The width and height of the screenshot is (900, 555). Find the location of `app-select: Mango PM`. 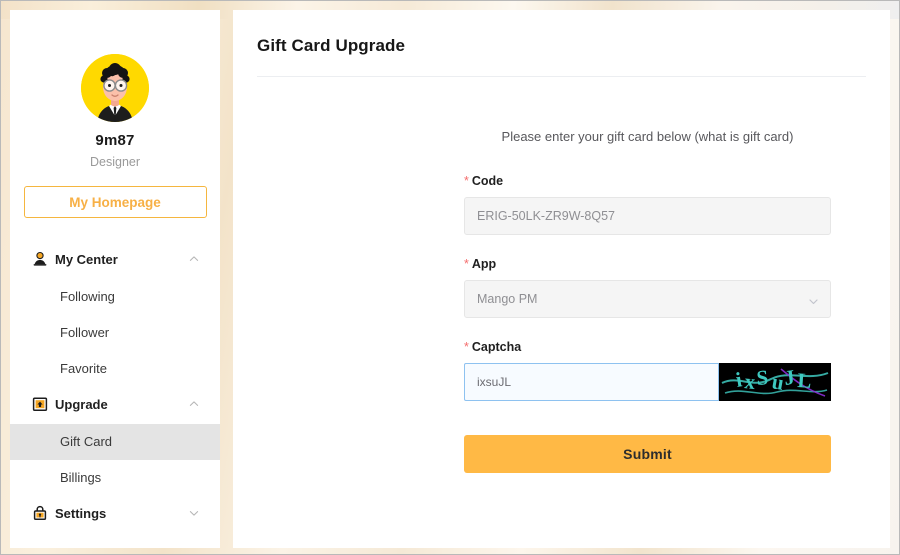

app-select: Mango PM is located at coordinates (647, 299).